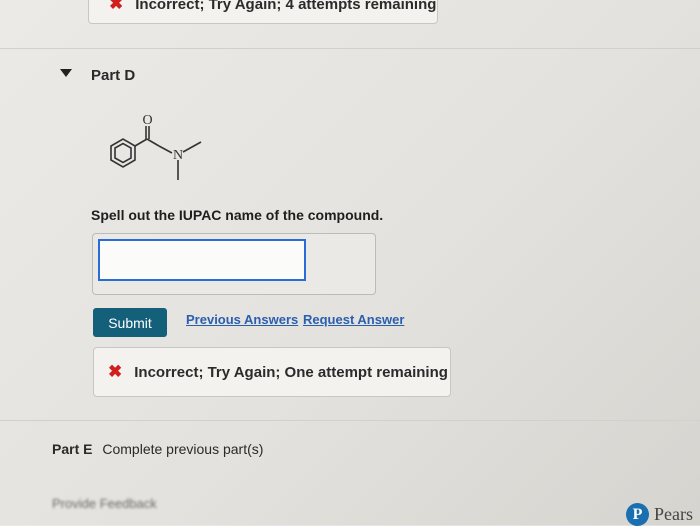 Image resolution: width=700 pixels, height=526 pixels. What do you see at coordinates (673, 514) in the screenshot?
I see `brand-name: Pears` at bounding box center [673, 514].